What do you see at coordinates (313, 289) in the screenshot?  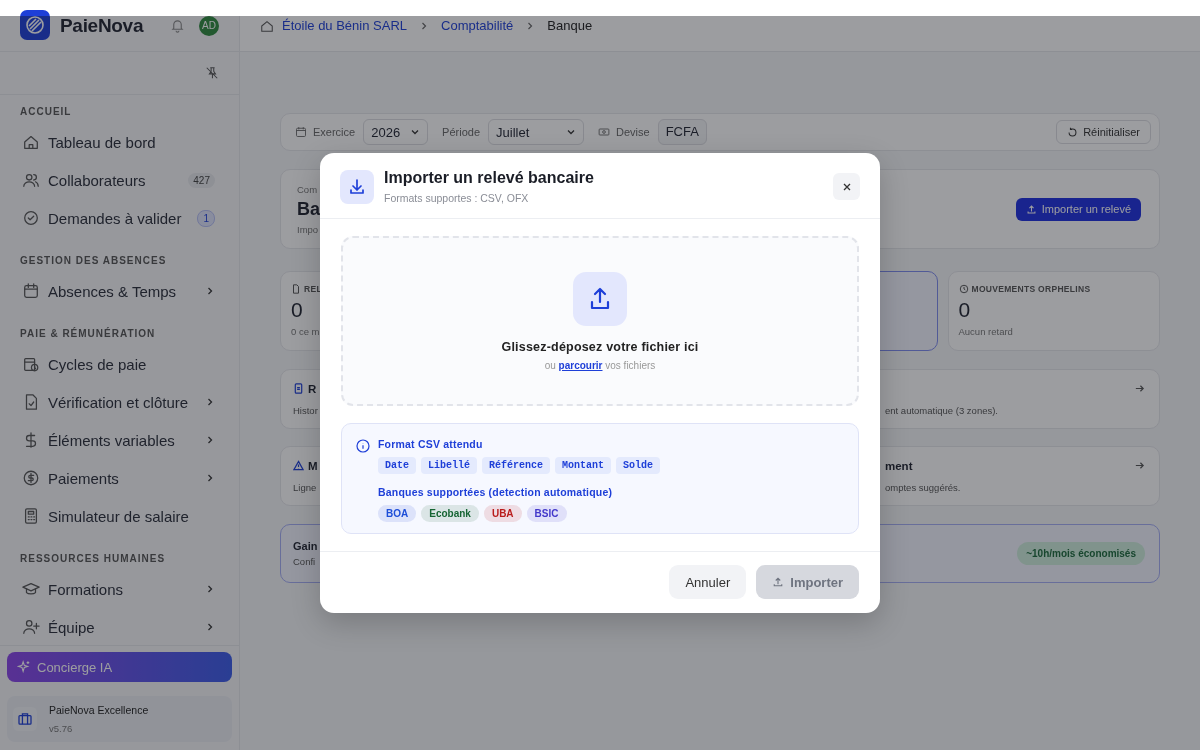 I see `stat-label: REL` at bounding box center [313, 289].